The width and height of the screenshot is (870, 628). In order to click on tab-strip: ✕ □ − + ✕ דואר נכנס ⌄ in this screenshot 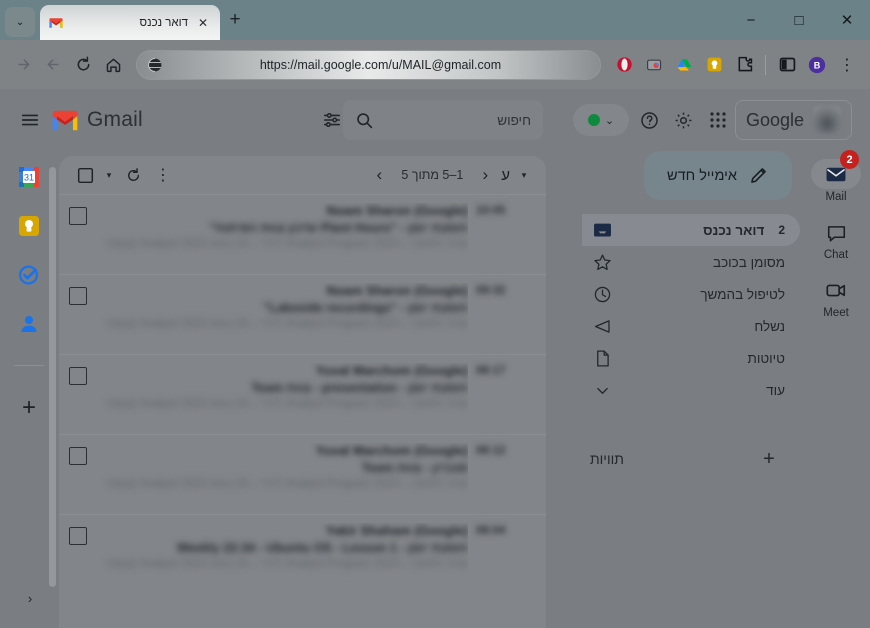, I will do `click(435, 20)`.